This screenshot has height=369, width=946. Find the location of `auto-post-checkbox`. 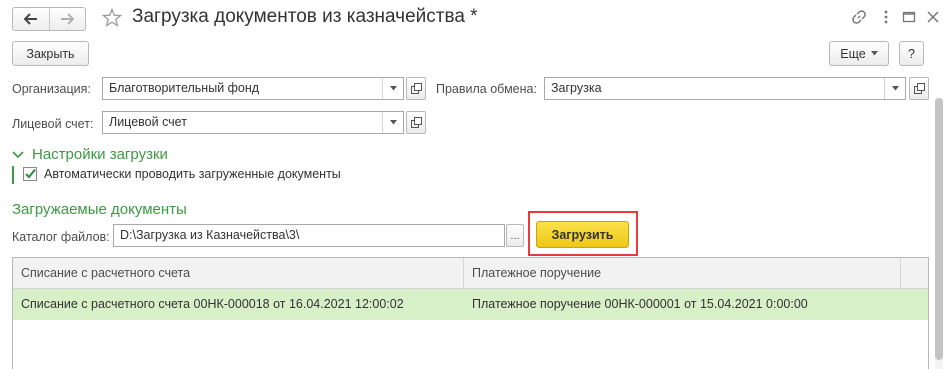

auto-post-checkbox is located at coordinates (30, 174).